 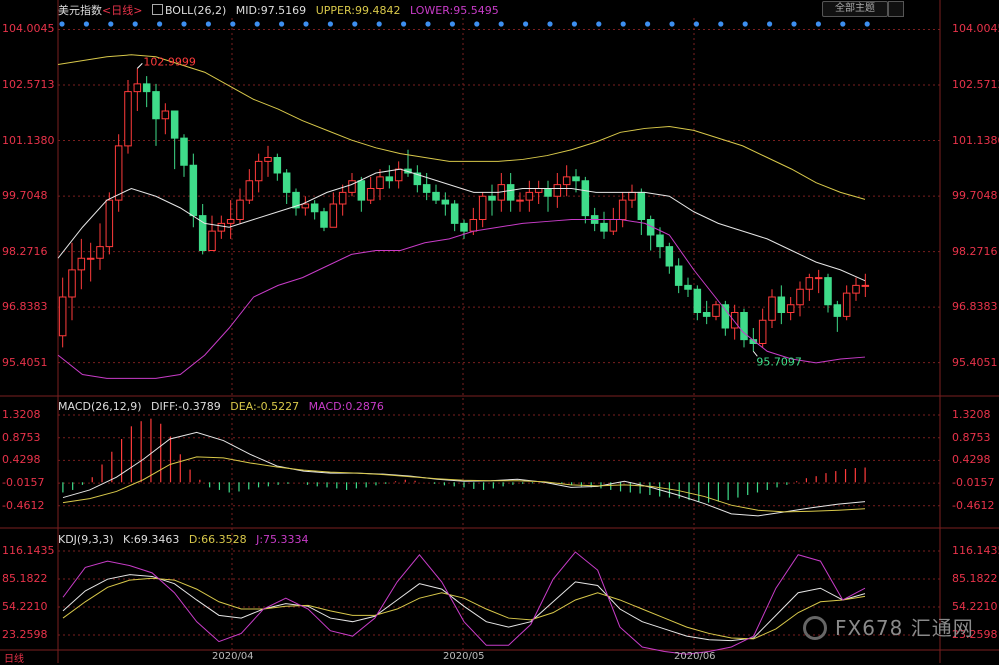 What do you see at coordinates (151, 539) in the screenshot?
I see `kdj-k: K:69.3463` at bounding box center [151, 539].